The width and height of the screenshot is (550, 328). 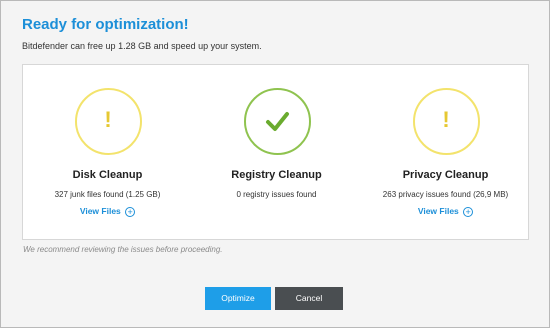 What do you see at coordinates (276, 175) in the screenshot?
I see `registry-cleanup-title: Registry Cleanup` at bounding box center [276, 175].